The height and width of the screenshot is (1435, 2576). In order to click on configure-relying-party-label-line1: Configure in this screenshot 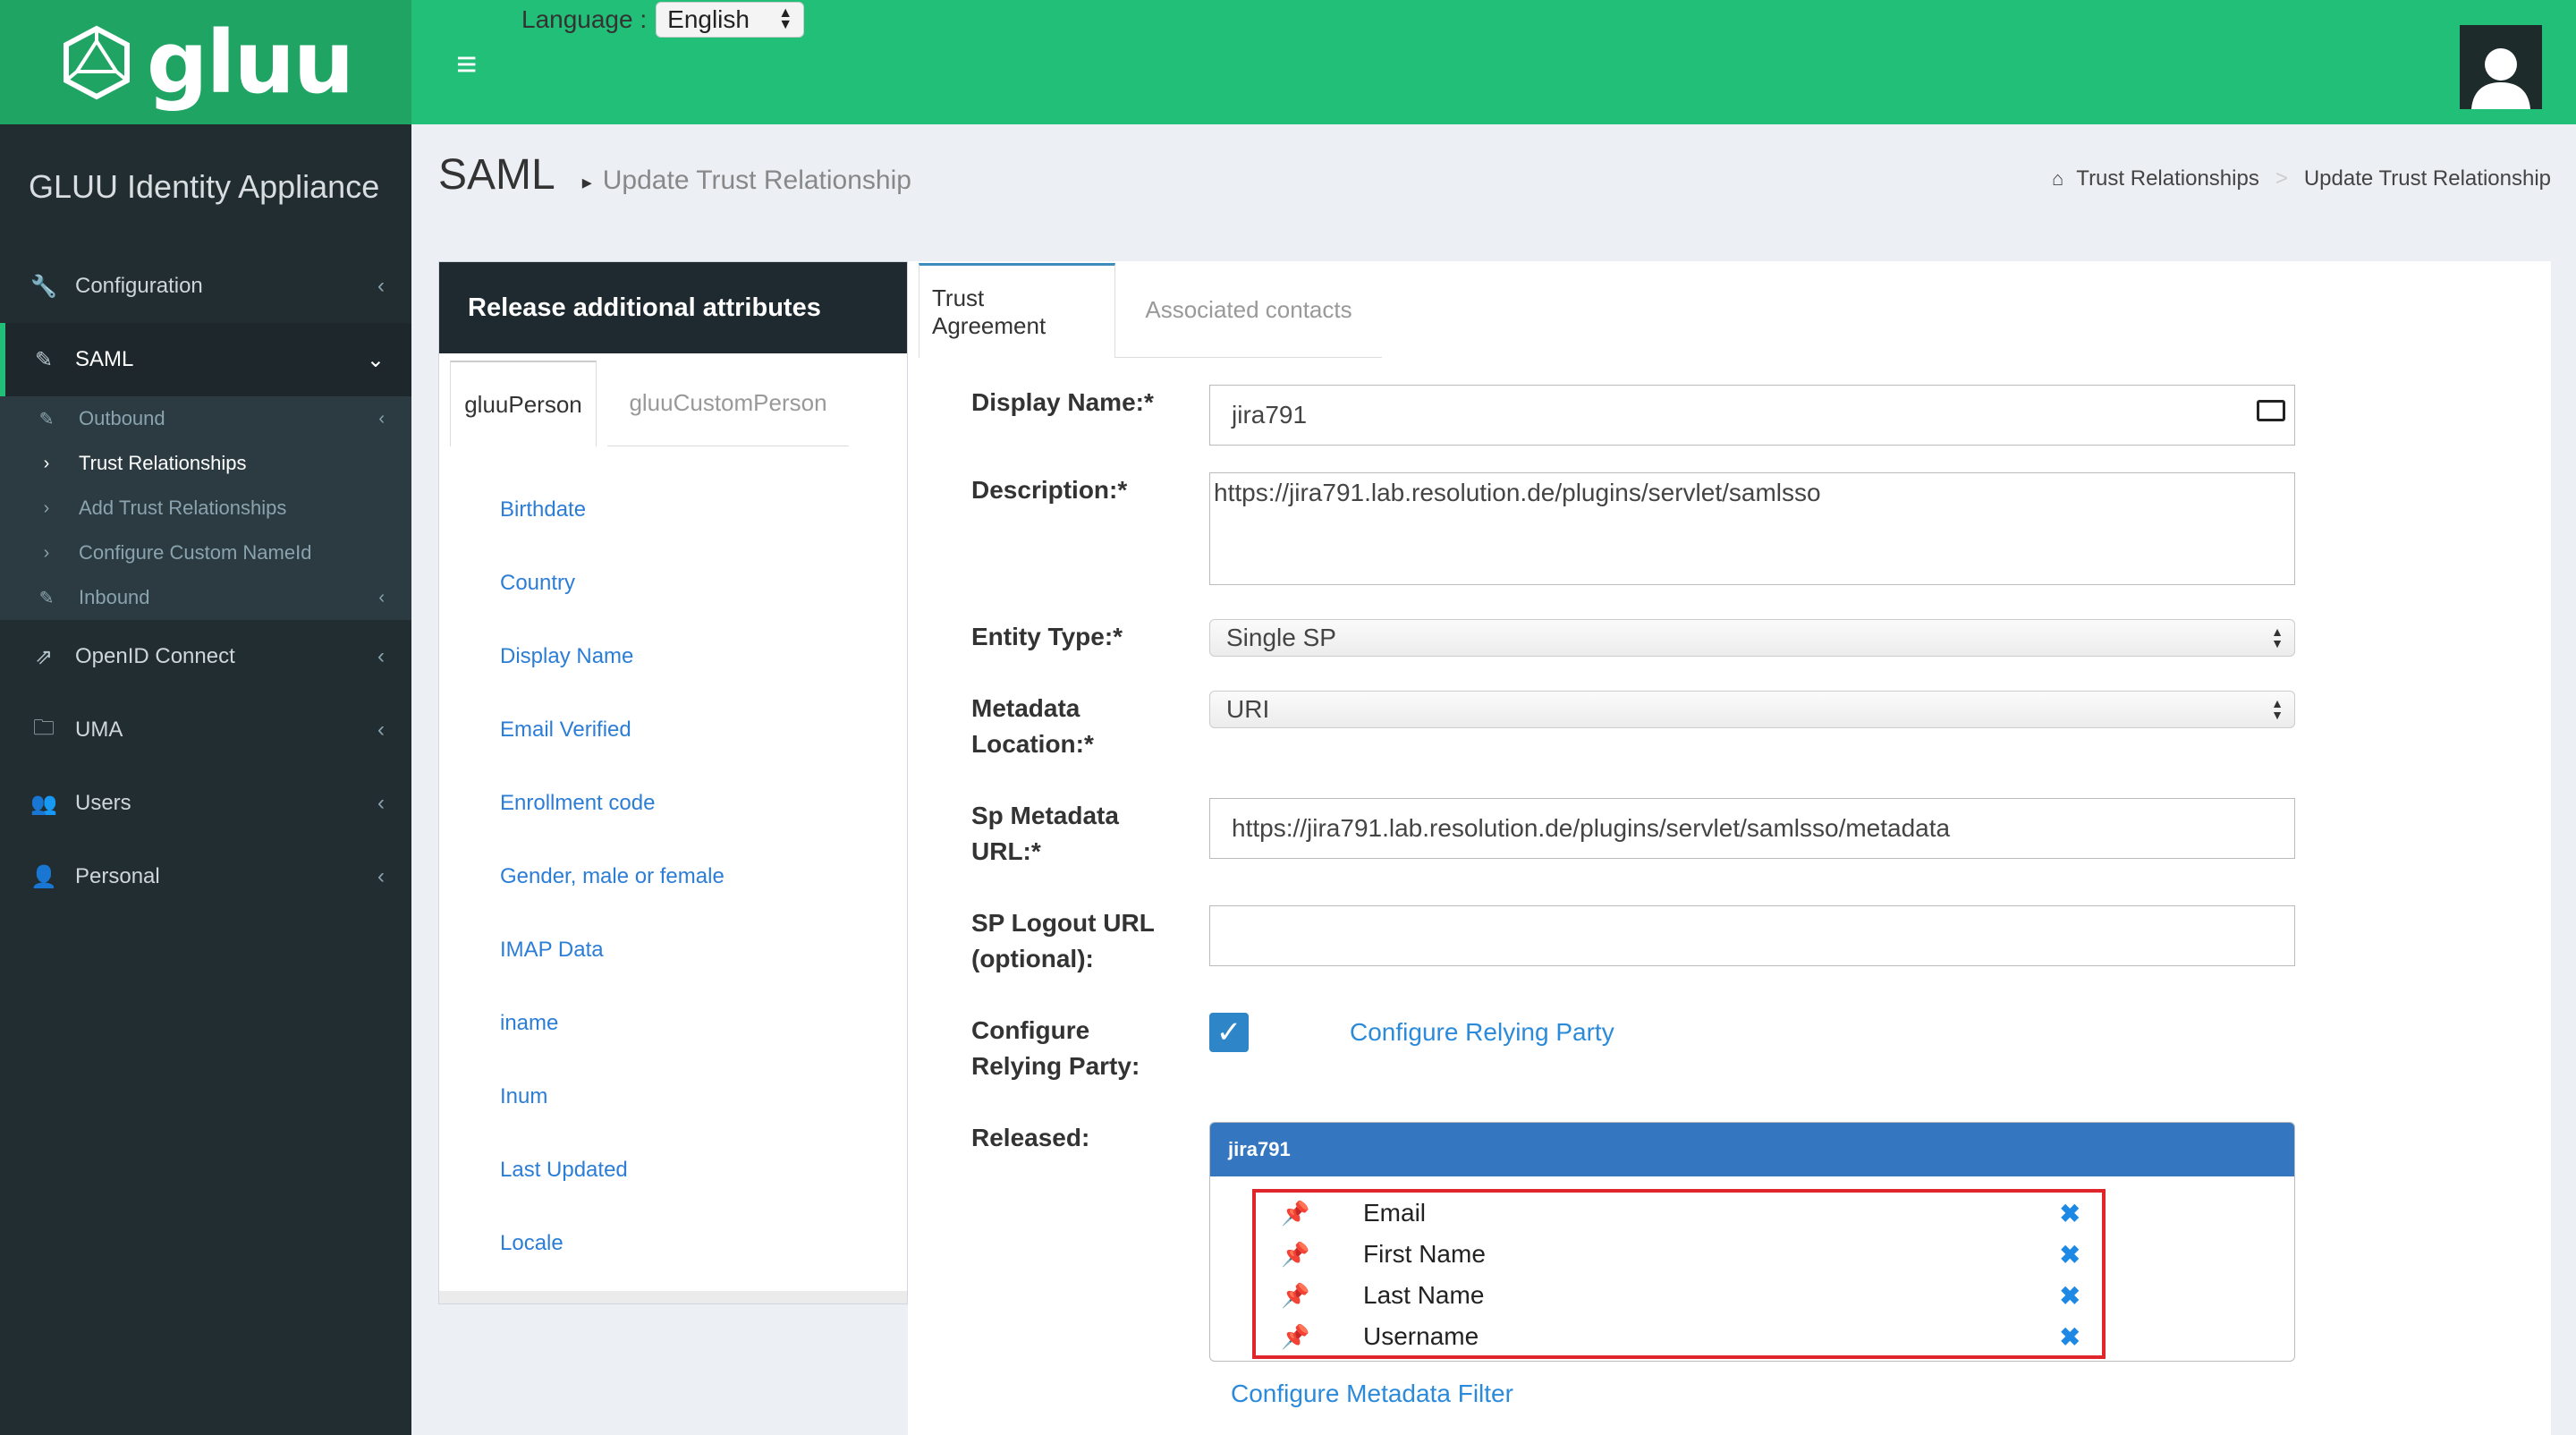, I will do `click(1030, 1030)`.